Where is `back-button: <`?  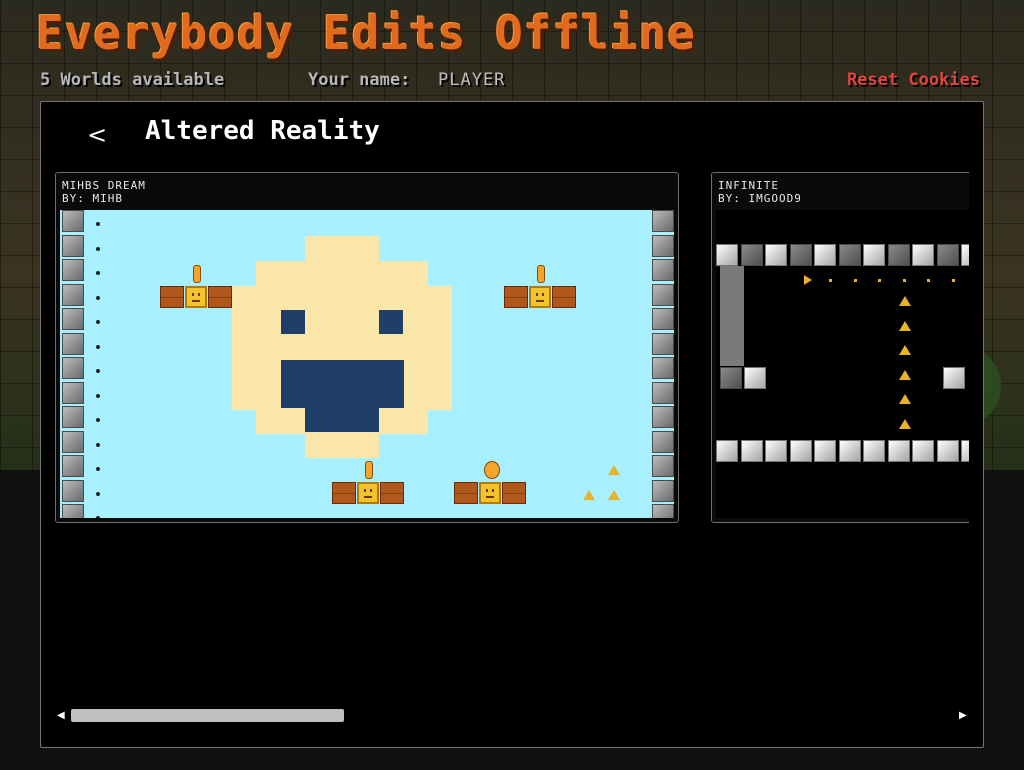
back-button: < is located at coordinates (97, 135).